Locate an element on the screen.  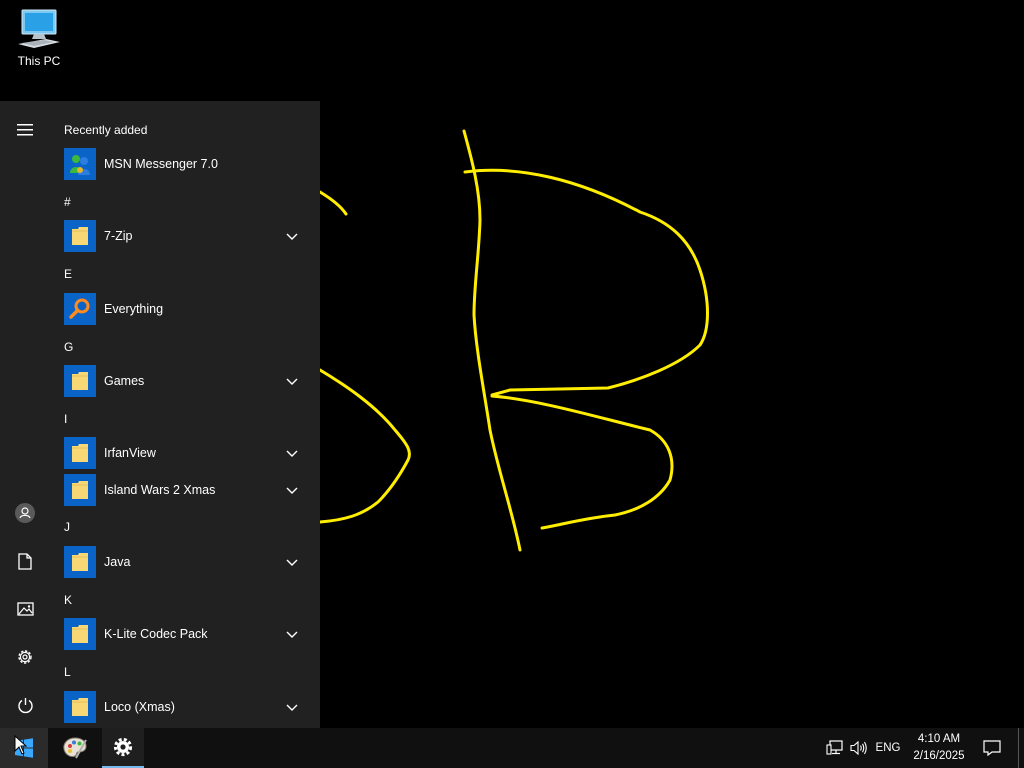
desktop-icon-this-pc: This PC is located at coordinates (39, 43).